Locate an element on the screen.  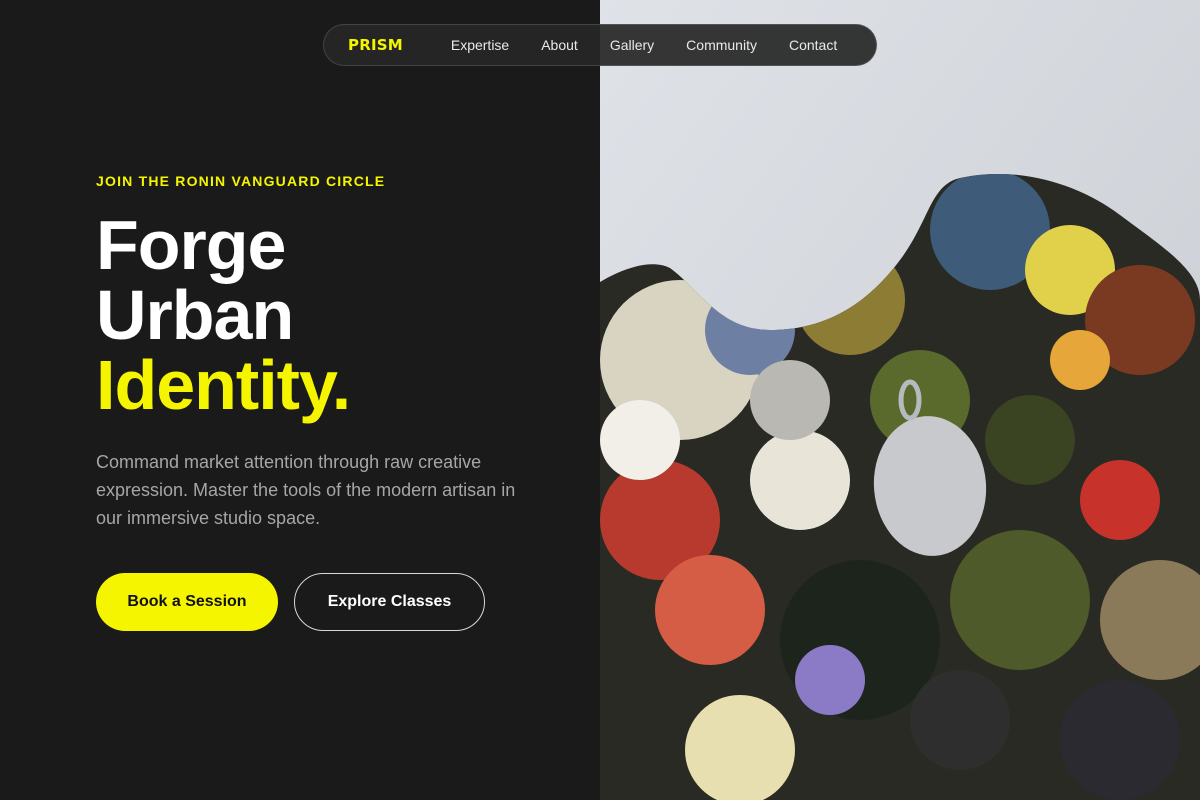
hero-headline: Forge Urban Identity. is located at coordinates (223, 315).